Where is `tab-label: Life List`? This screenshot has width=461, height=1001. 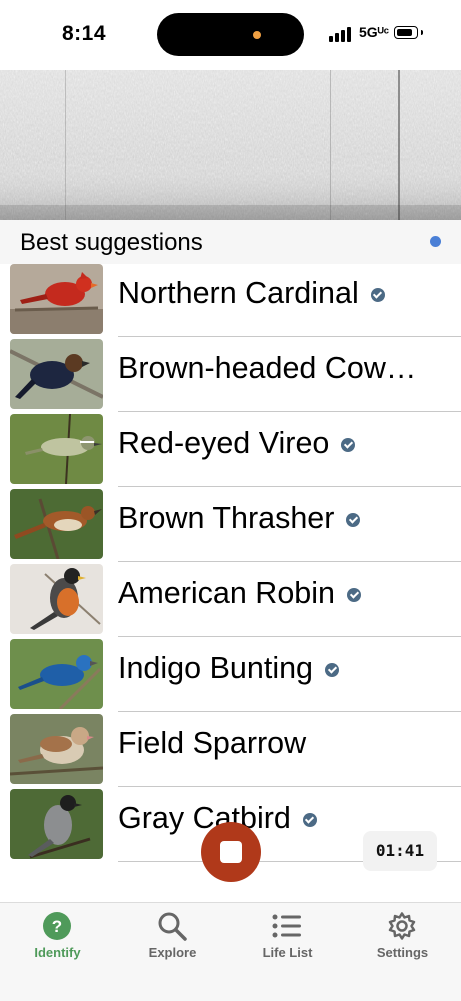 tab-label: Life List is located at coordinates (287, 952).